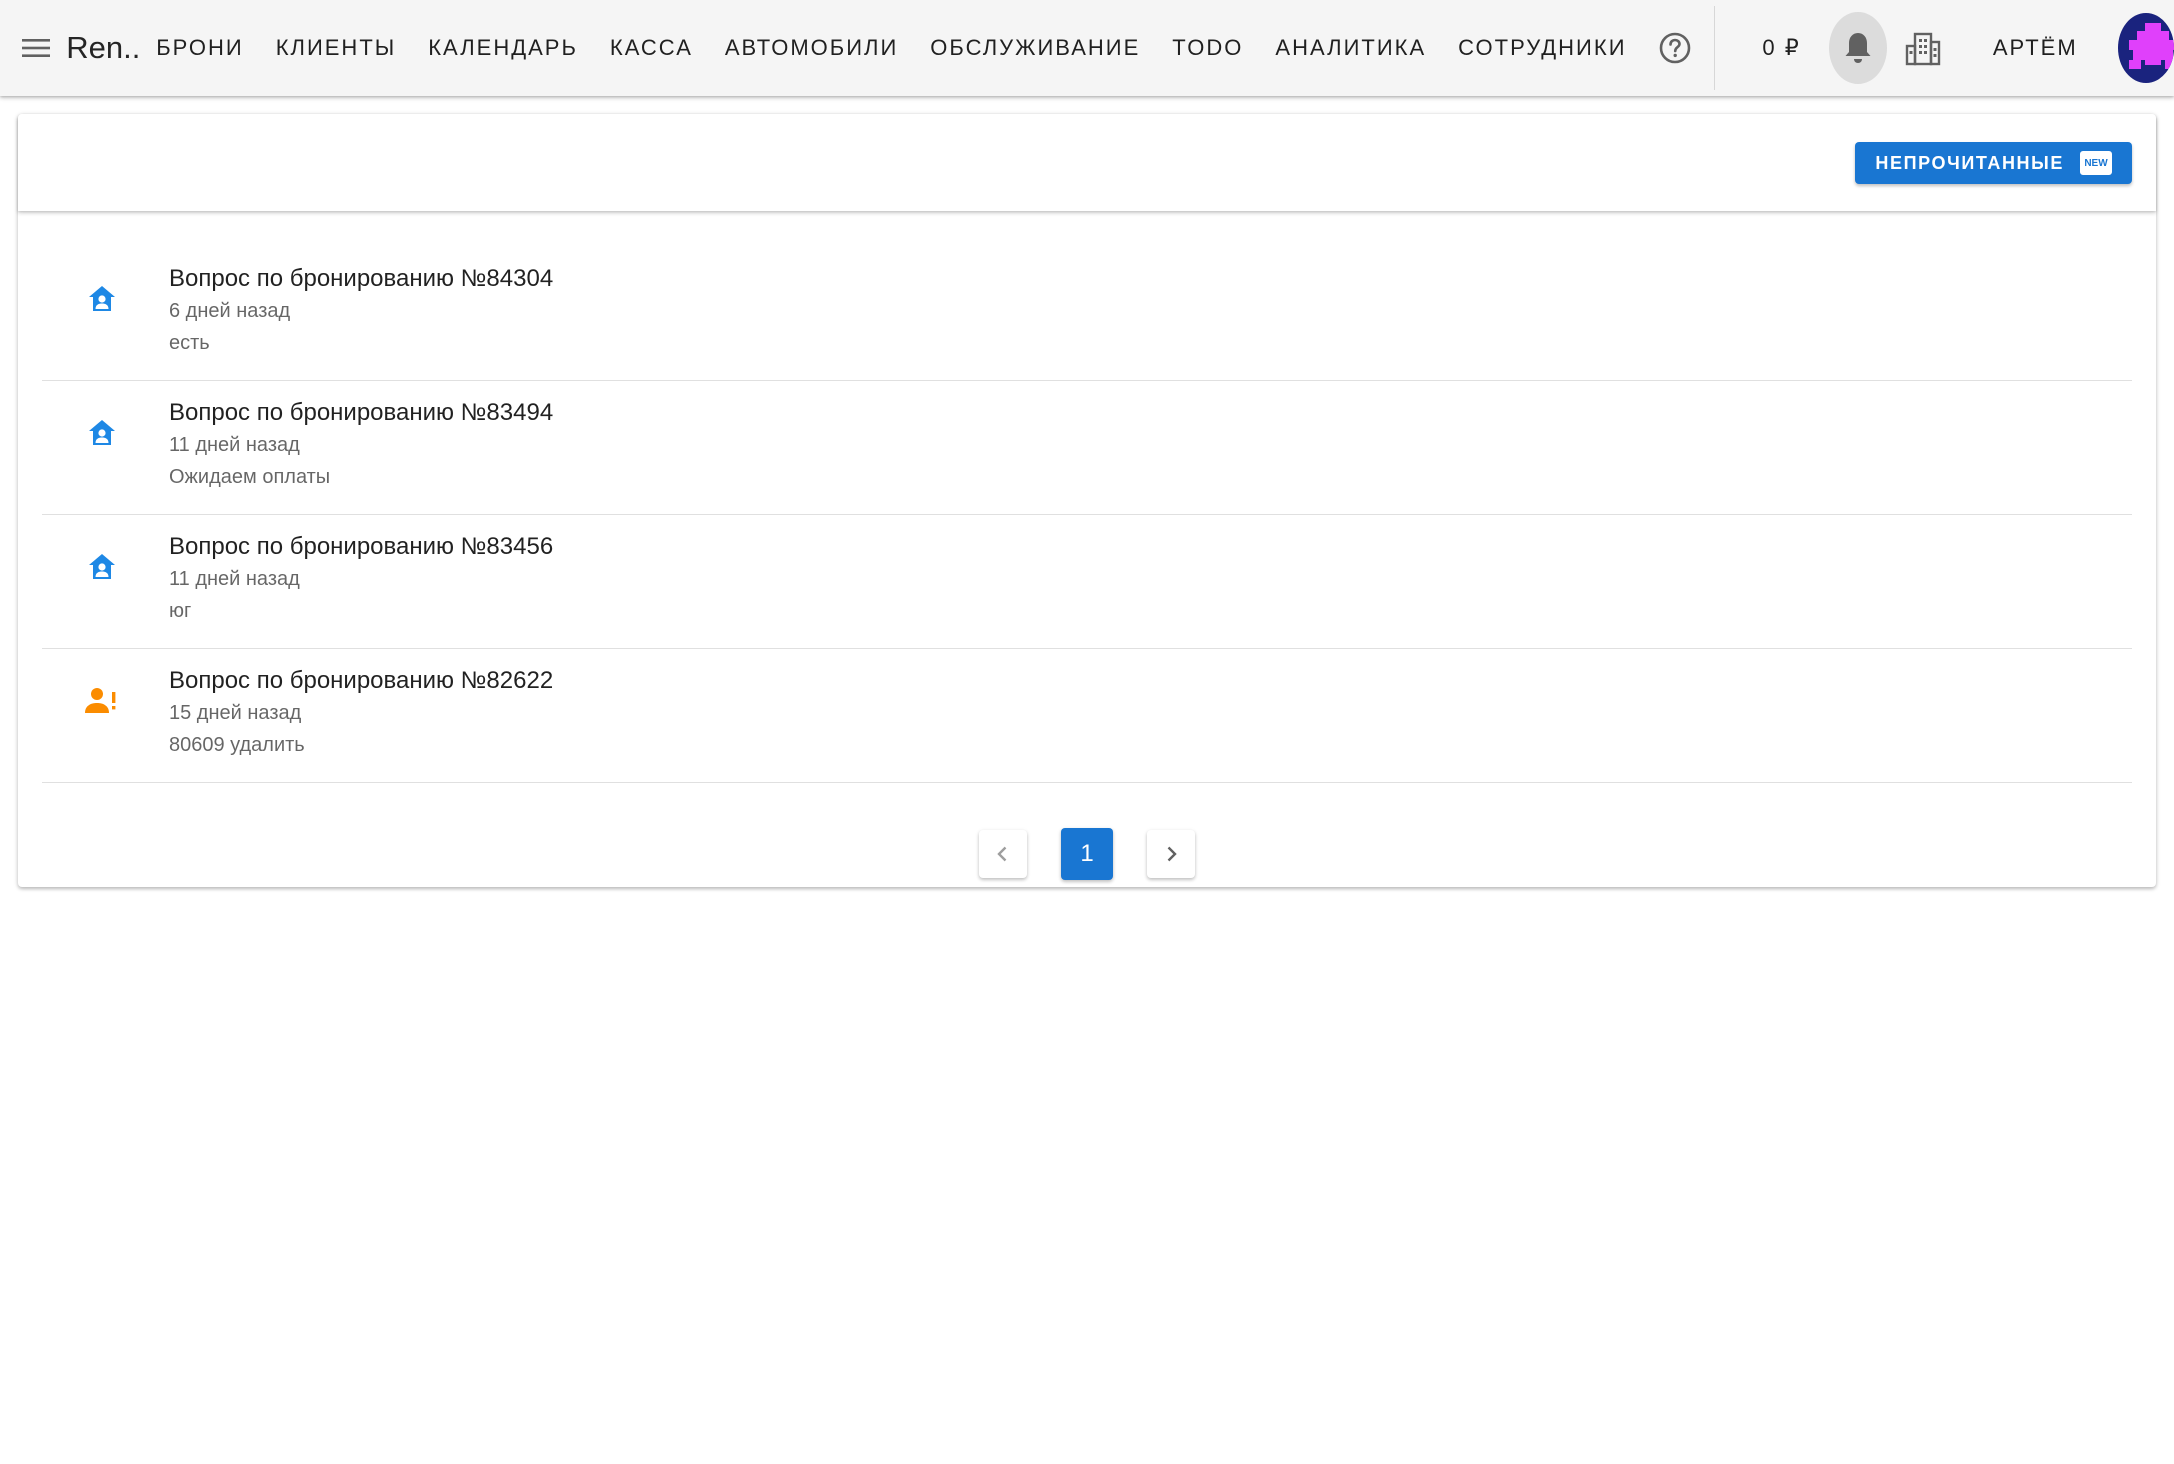 Image resolution: width=2174 pixels, height=1464 pixels. I want to click on next-page-button, so click(1171, 854).